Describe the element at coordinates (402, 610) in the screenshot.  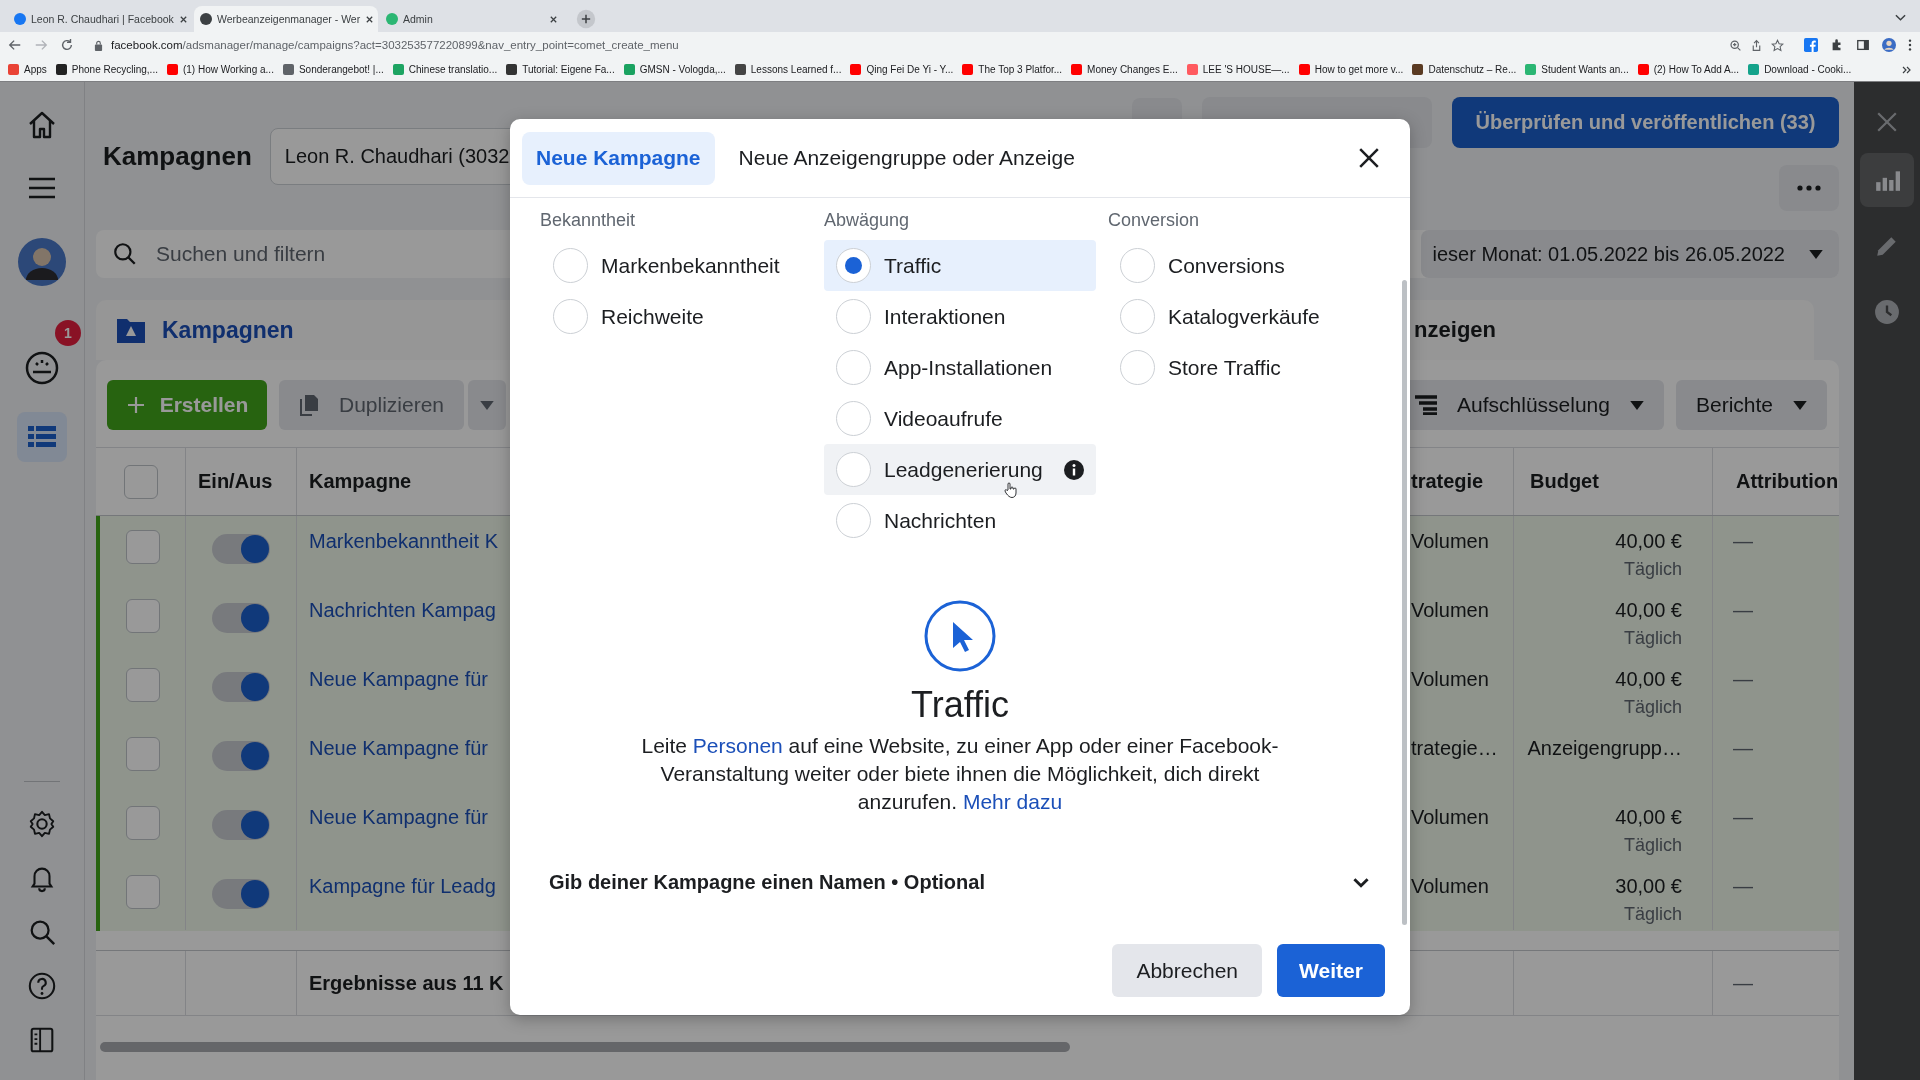
I see `campaign-link: Nachrichten Kampag` at that location.